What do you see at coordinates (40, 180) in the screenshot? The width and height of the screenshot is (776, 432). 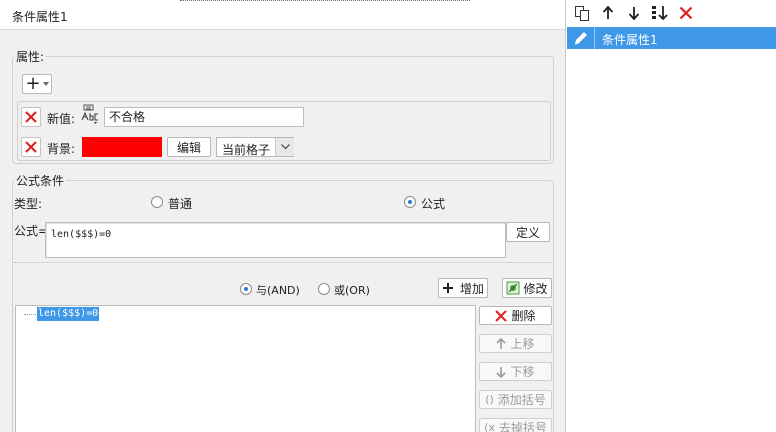 I see `formula-condition-group-label: 公式条件` at bounding box center [40, 180].